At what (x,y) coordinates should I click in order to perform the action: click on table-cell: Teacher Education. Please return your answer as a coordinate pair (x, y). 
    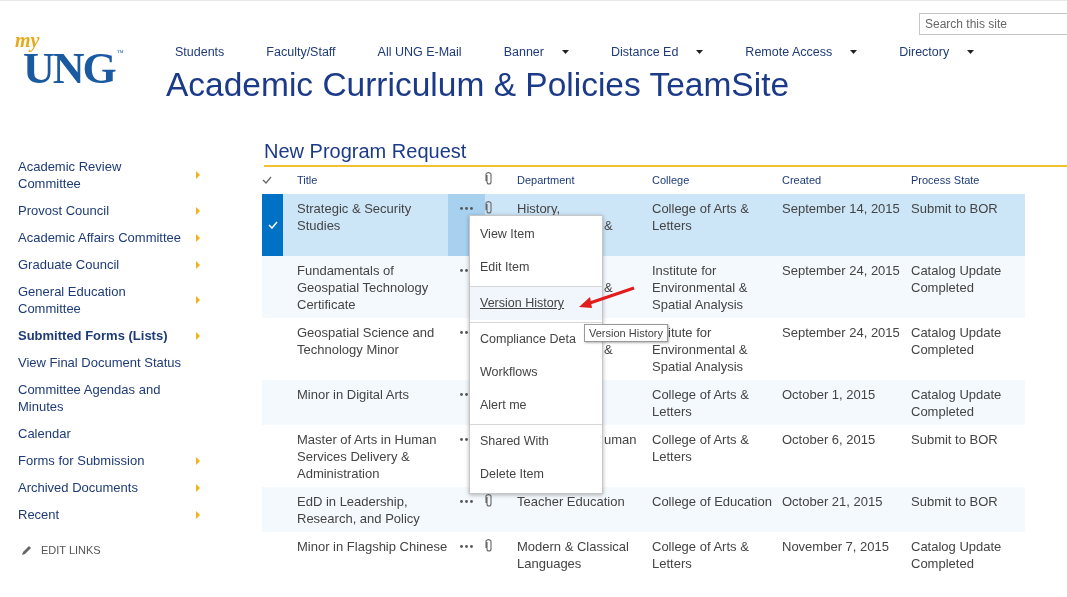
    Looking at the image, I should click on (571, 501).